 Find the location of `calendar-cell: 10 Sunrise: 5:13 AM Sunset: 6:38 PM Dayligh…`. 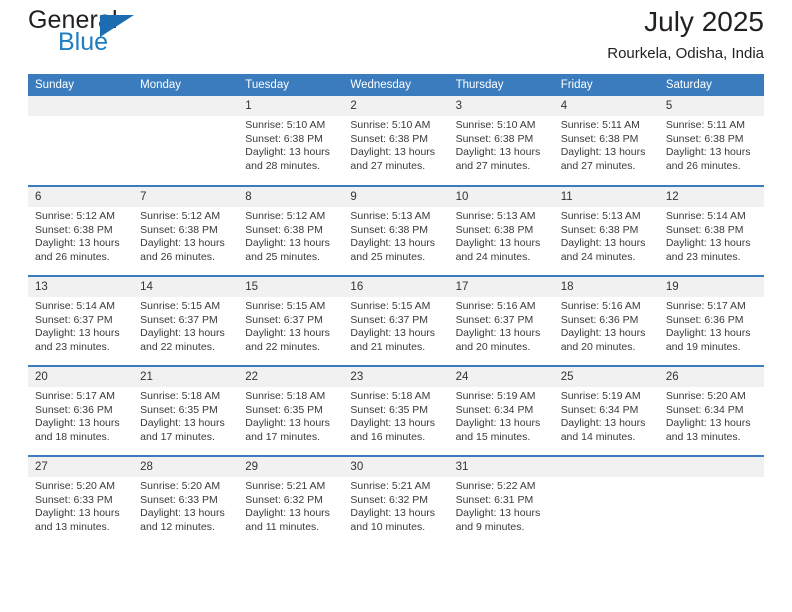

calendar-cell: 10 Sunrise: 5:13 AM Sunset: 6:38 PM Dayligh… is located at coordinates (501, 231).